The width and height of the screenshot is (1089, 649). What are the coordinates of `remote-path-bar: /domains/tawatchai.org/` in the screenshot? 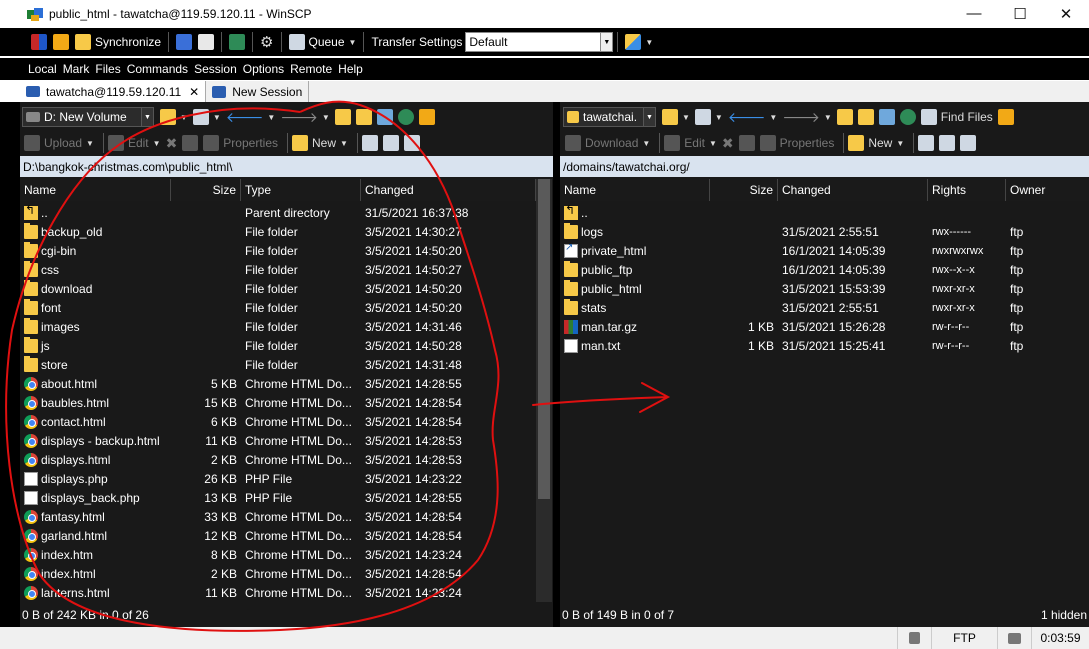 It's located at (824, 166).